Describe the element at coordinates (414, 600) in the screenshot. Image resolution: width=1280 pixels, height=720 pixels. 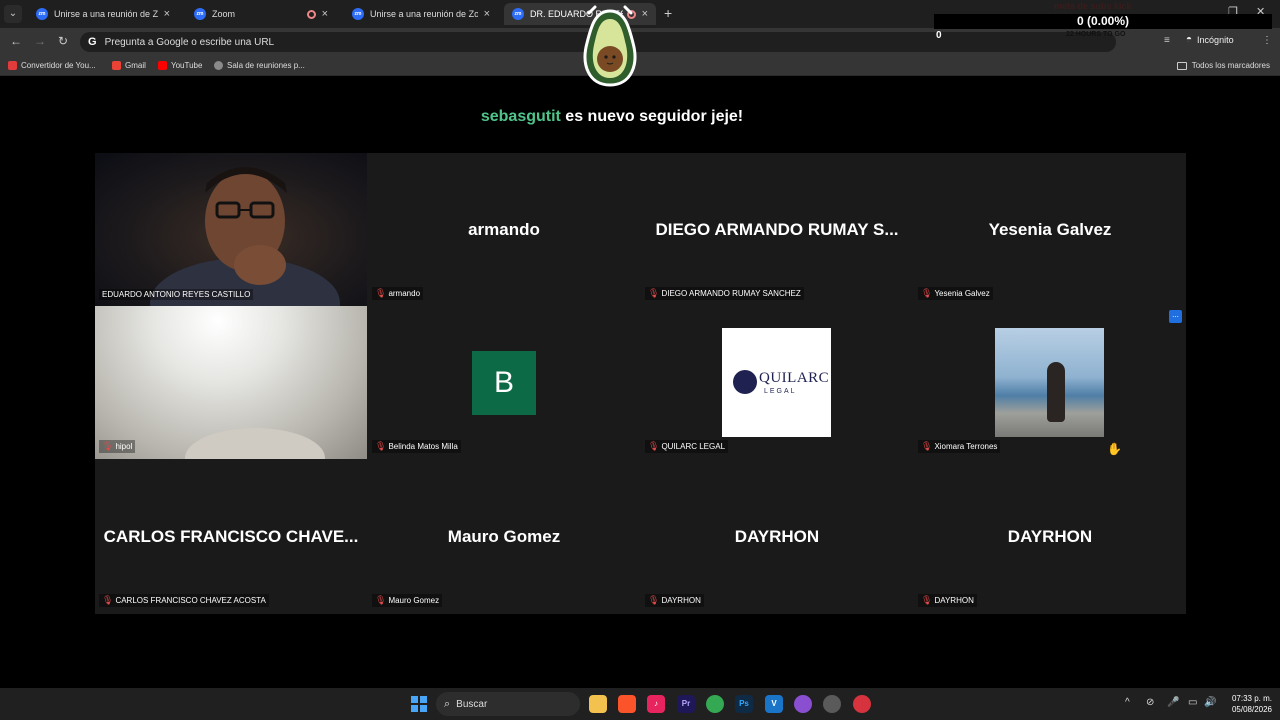
I see `participant-label-text: Mauro Gomez` at that location.